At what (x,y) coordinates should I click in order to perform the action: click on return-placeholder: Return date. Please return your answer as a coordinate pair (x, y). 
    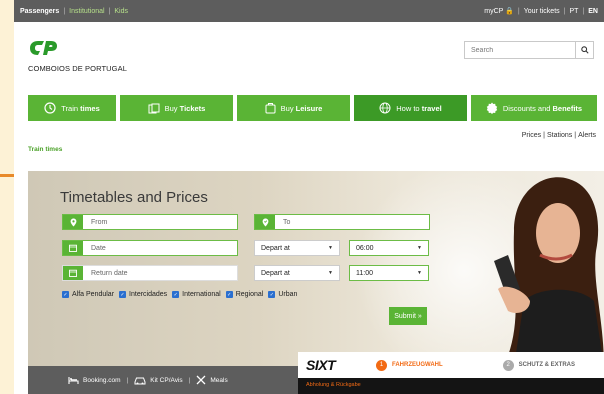
    Looking at the image, I should click on (109, 273).